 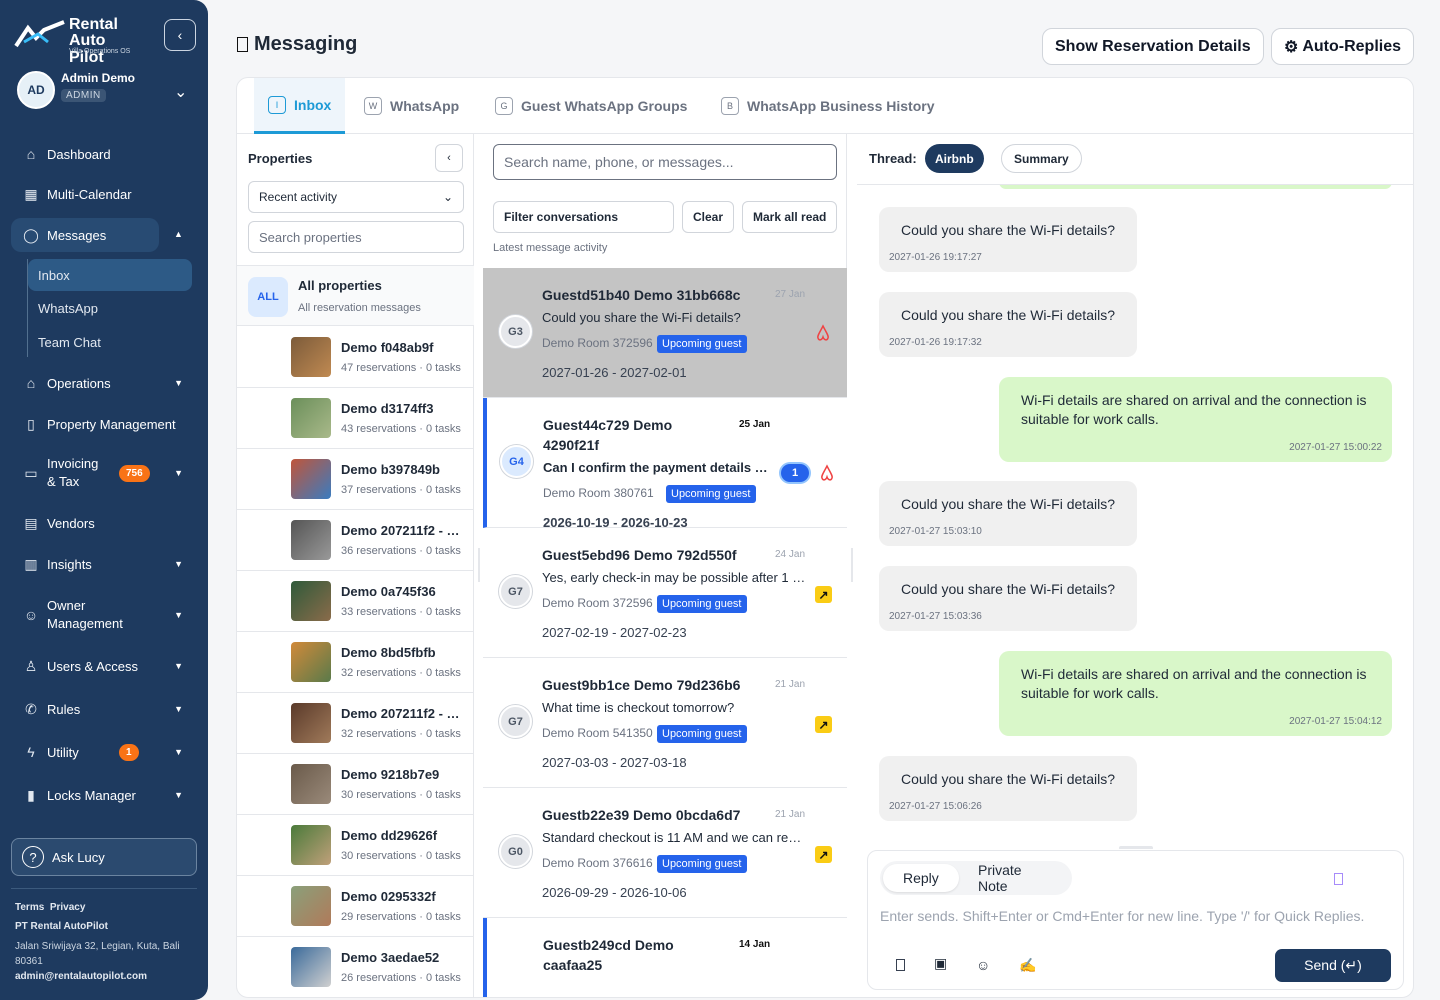 I want to click on chevron-up-icon: ▲, so click(x=178, y=234).